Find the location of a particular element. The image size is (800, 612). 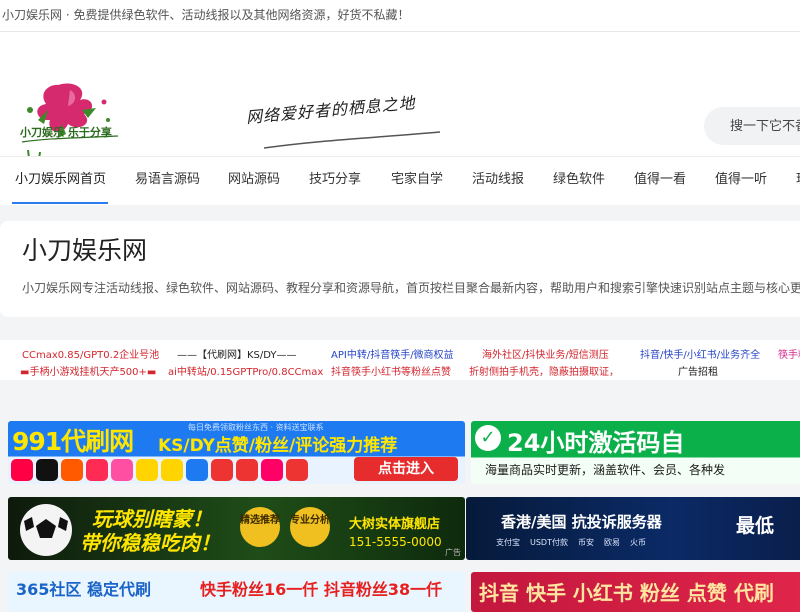

badge-analysis: 专业分析 is located at coordinates (310, 527).